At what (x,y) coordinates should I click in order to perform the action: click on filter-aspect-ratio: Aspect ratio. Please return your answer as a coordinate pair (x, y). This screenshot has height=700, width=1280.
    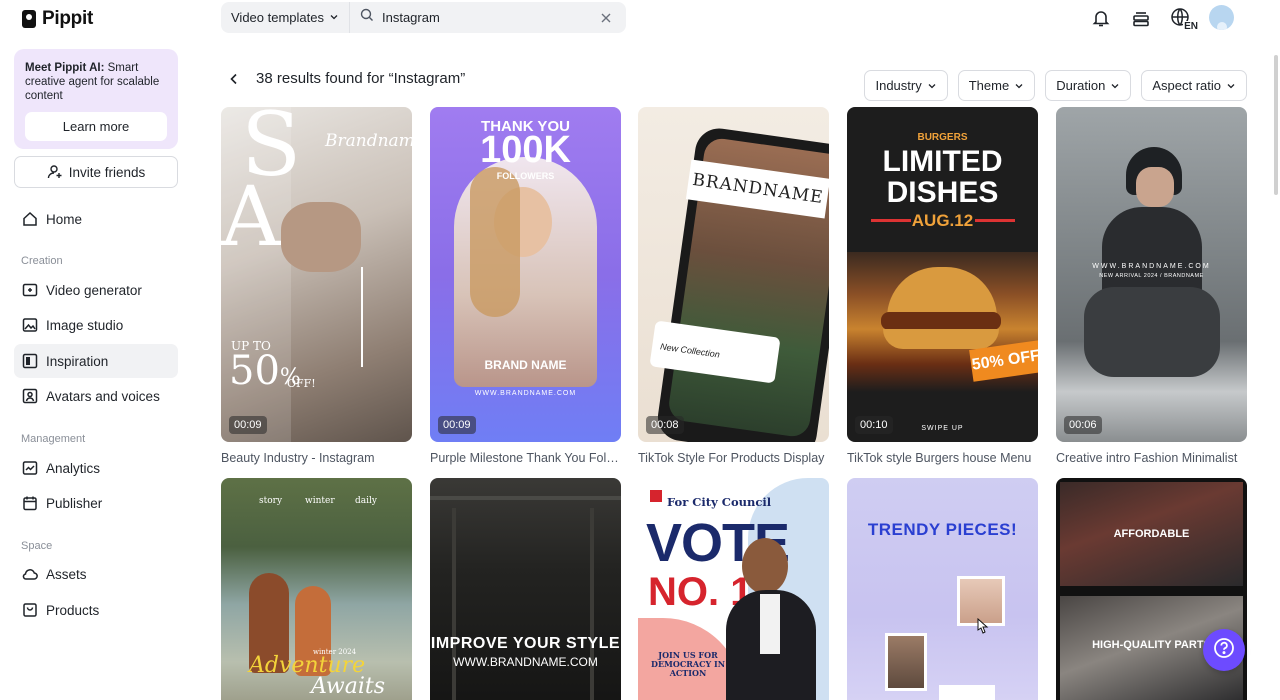
    Looking at the image, I should click on (1194, 85).